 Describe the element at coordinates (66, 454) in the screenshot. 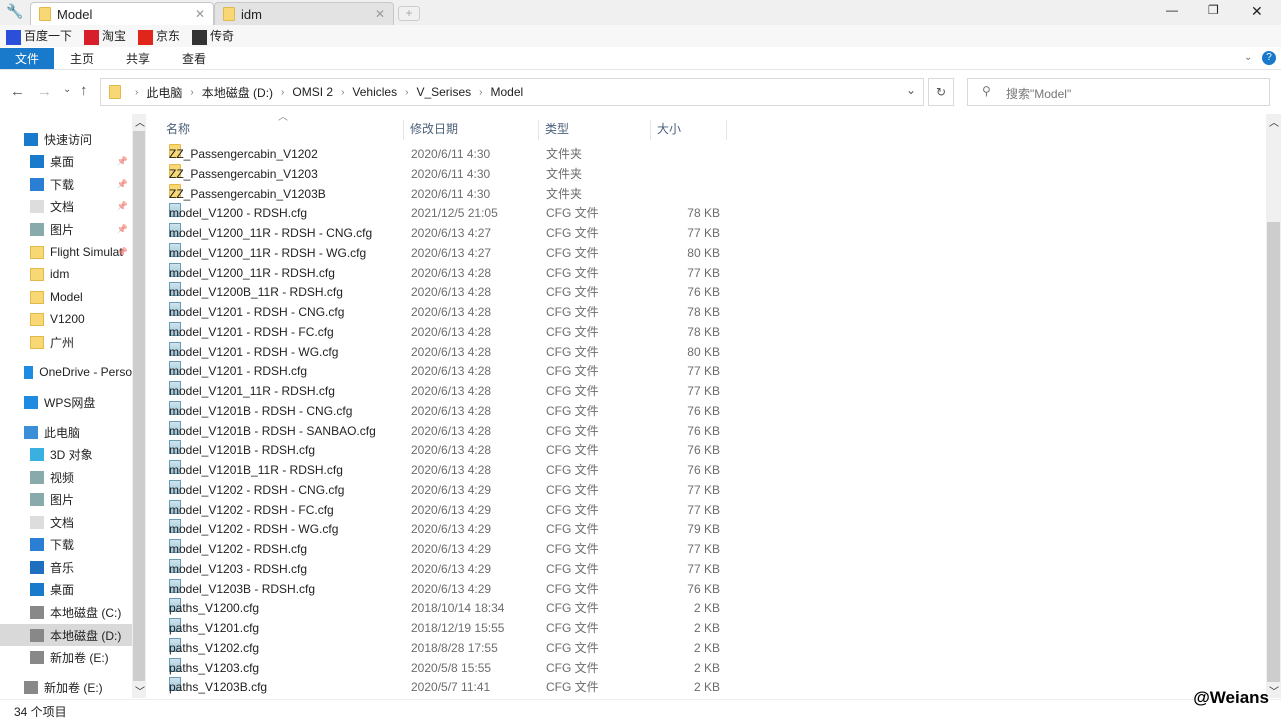

I see `sidebar-item: 3D 对象` at that location.